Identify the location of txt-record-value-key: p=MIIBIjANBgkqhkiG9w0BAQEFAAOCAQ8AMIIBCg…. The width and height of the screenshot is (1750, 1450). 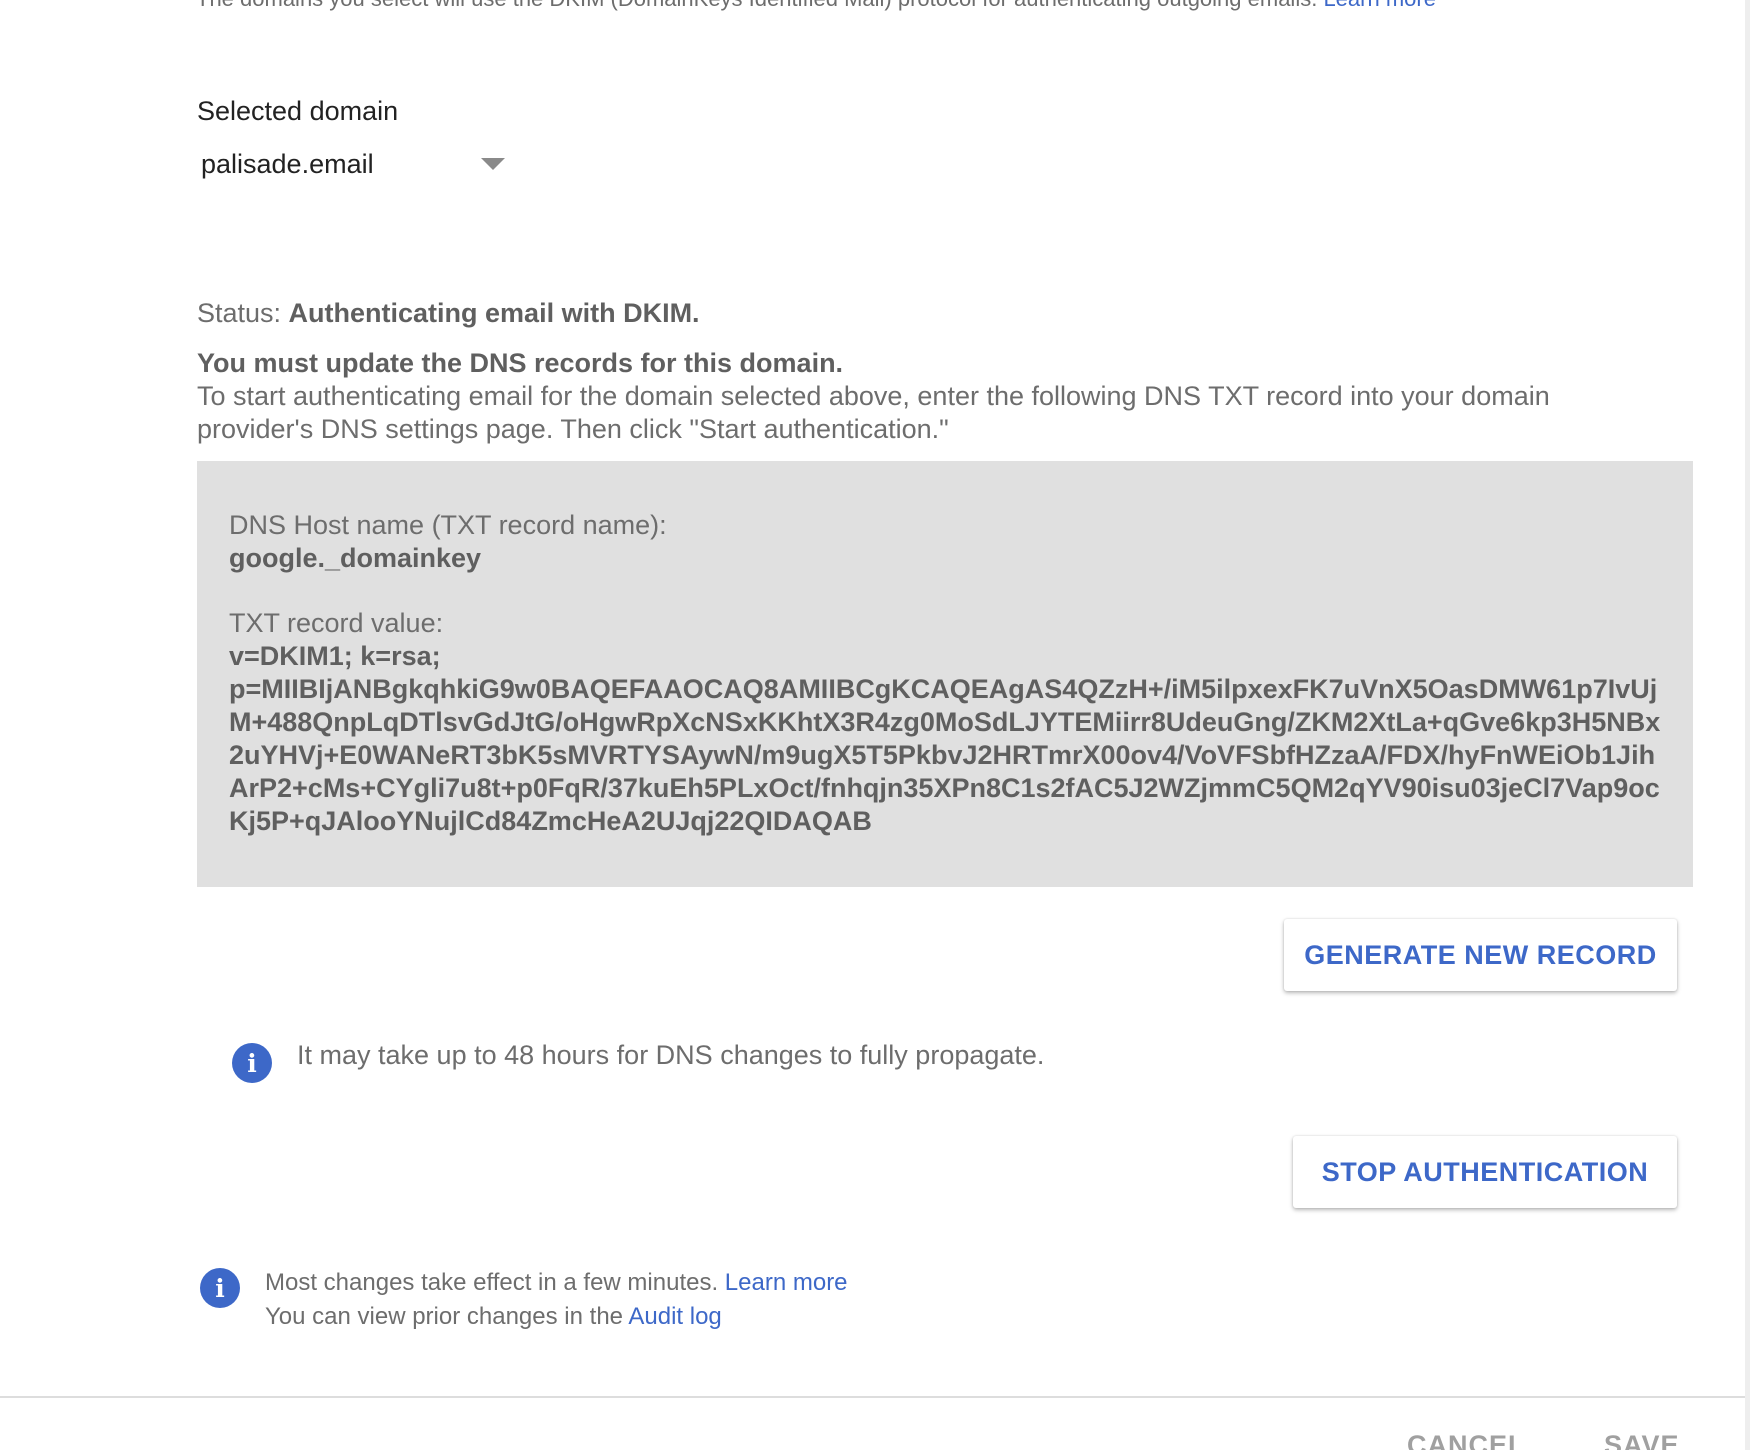
(945, 755).